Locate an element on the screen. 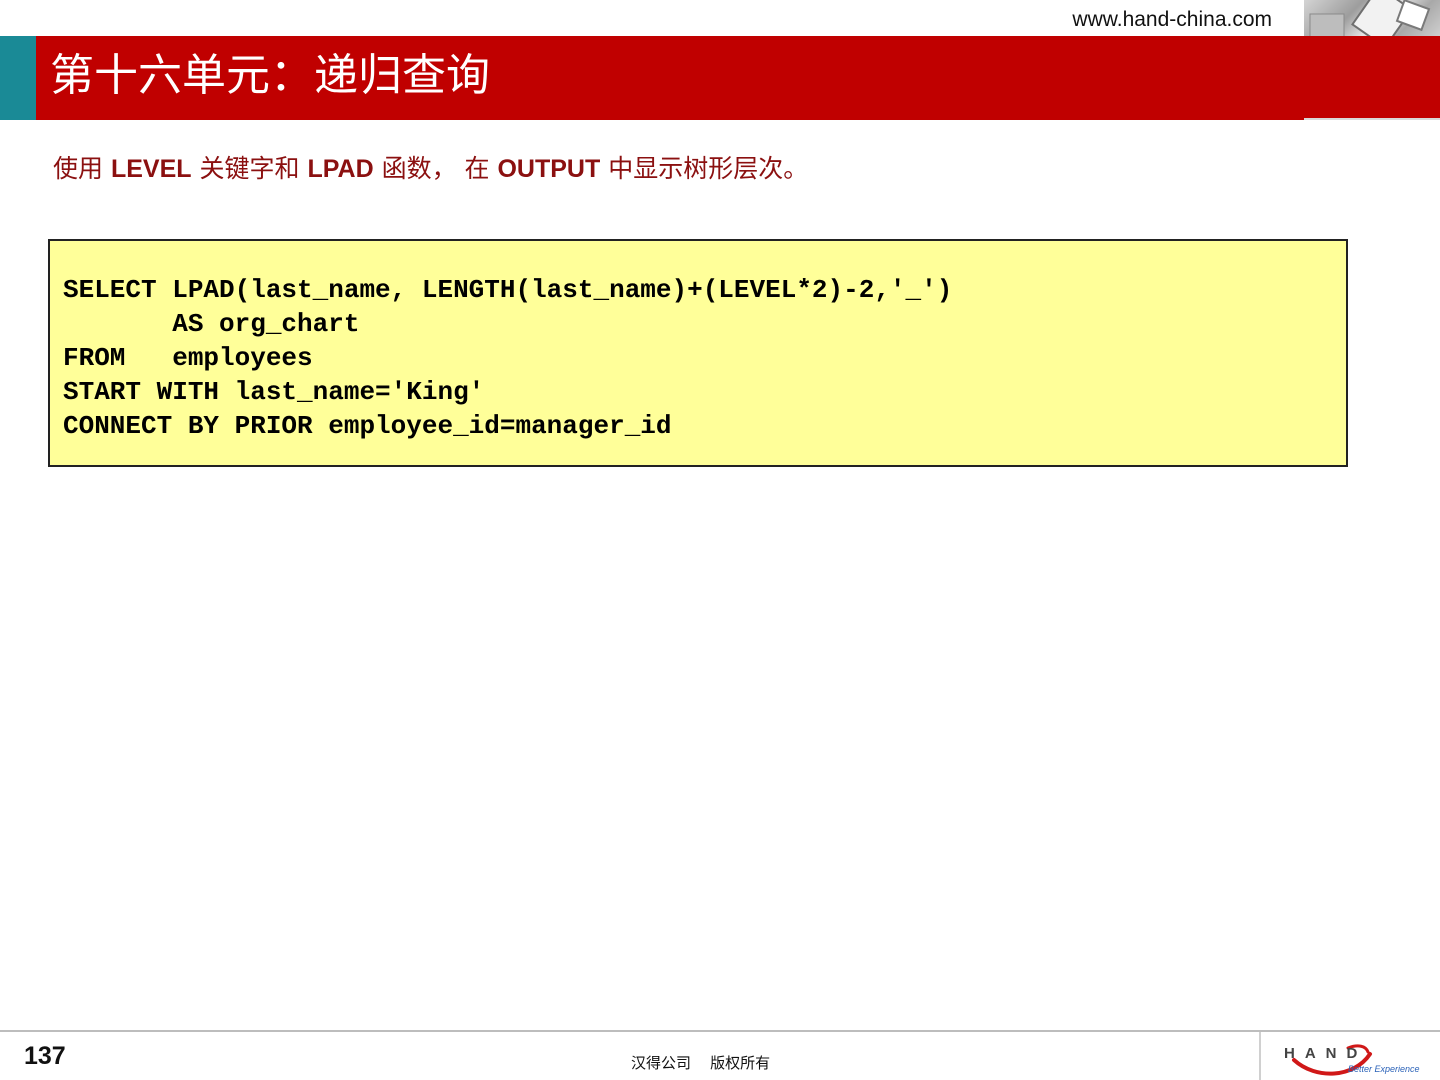  logo-tagline: Better Experience is located at coordinates (1384, 1069).